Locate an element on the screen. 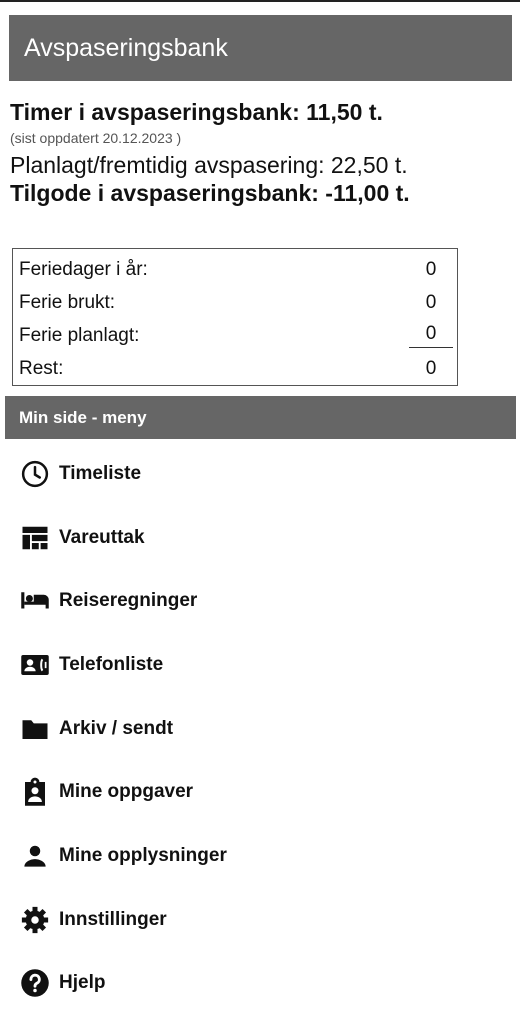 This screenshot has width=520, height=1024. top-divider is located at coordinates (260, 1).